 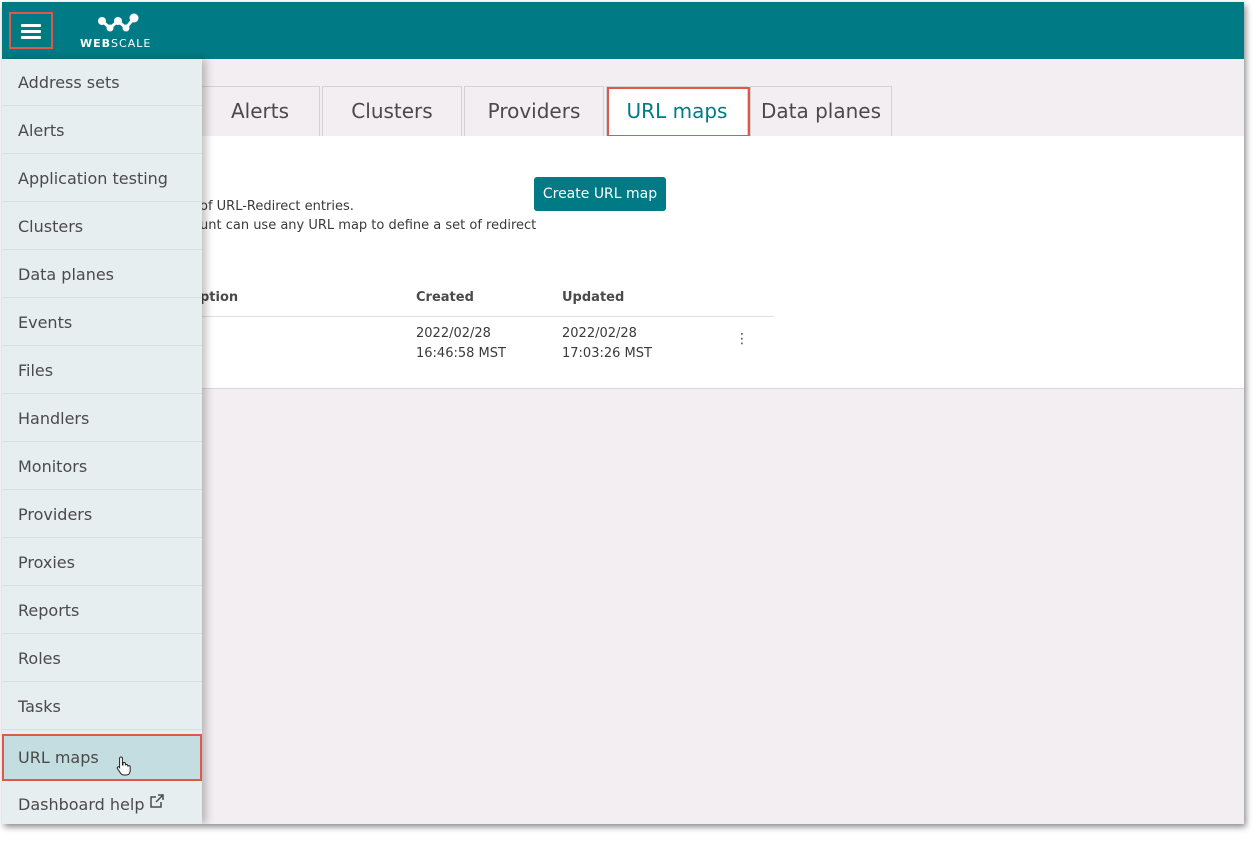 What do you see at coordinates (102, 466) in the screenshot?
I see `drawer-item-monitors: Monitors` at bounding box center [102, 466].